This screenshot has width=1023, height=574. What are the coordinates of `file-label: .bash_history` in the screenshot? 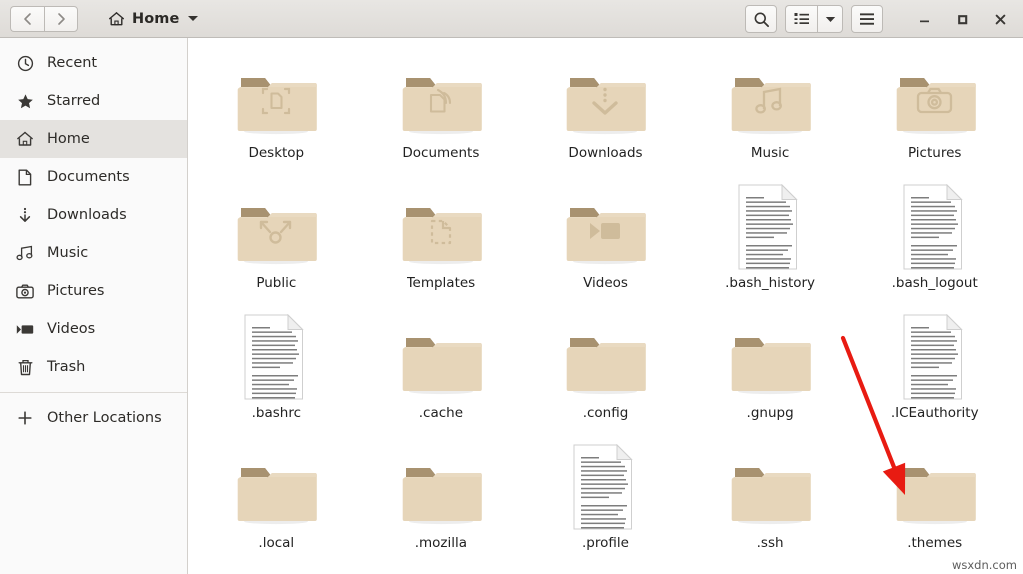 It's located at (770, 283).